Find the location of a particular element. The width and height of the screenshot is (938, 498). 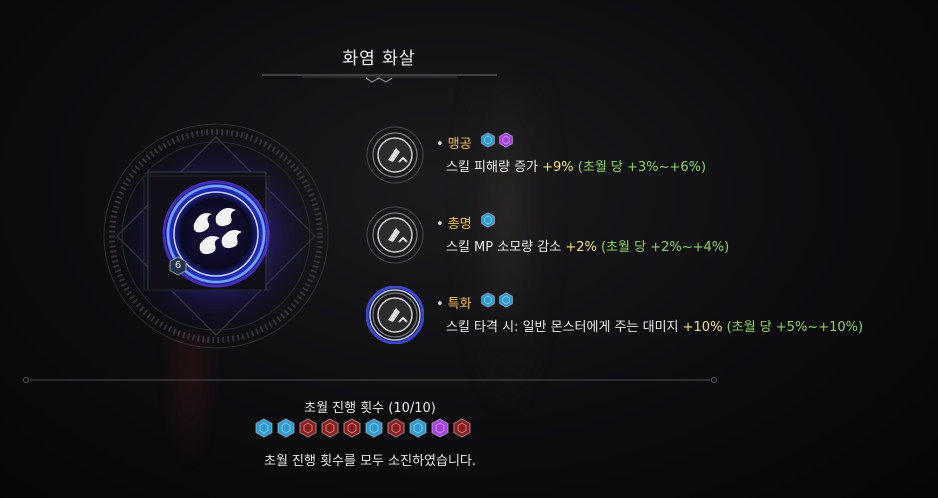

skill-level-value: 6 is located at coordinates (178, 265).